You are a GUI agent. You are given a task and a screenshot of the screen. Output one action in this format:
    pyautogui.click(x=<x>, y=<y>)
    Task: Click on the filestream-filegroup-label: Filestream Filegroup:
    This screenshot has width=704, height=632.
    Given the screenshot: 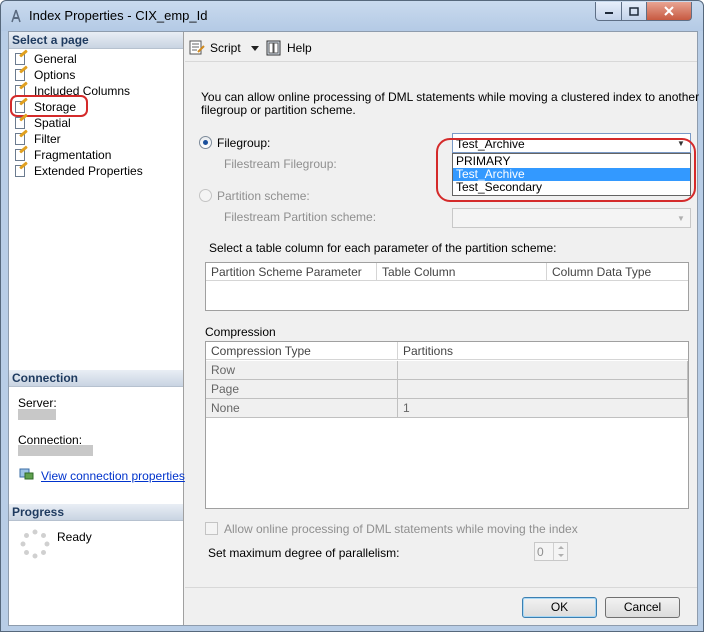 What is the action you would take?
    pyautogui.click(x=280, y=164)
    